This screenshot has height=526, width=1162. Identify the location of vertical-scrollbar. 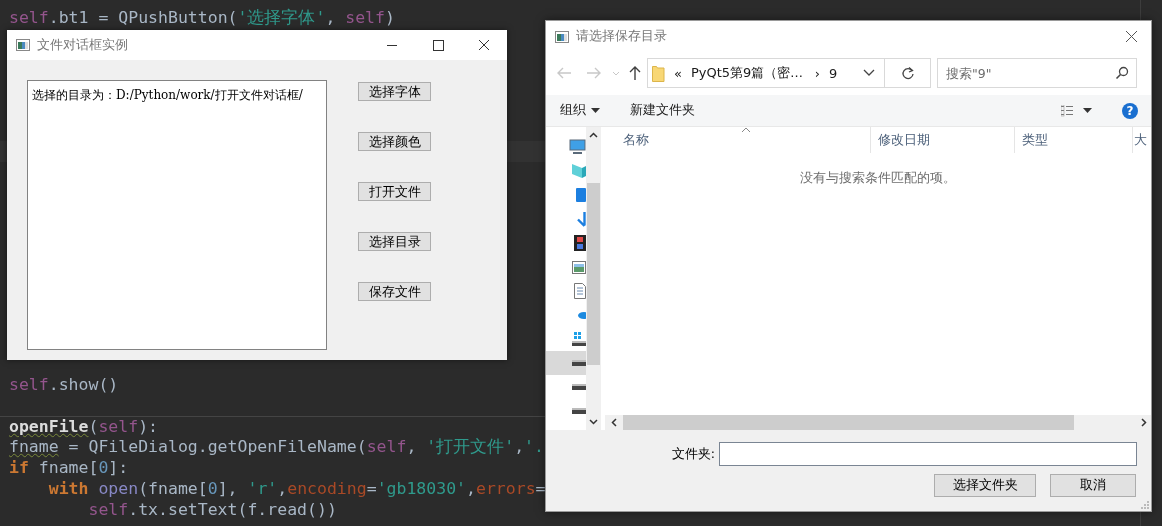
(593, 278).